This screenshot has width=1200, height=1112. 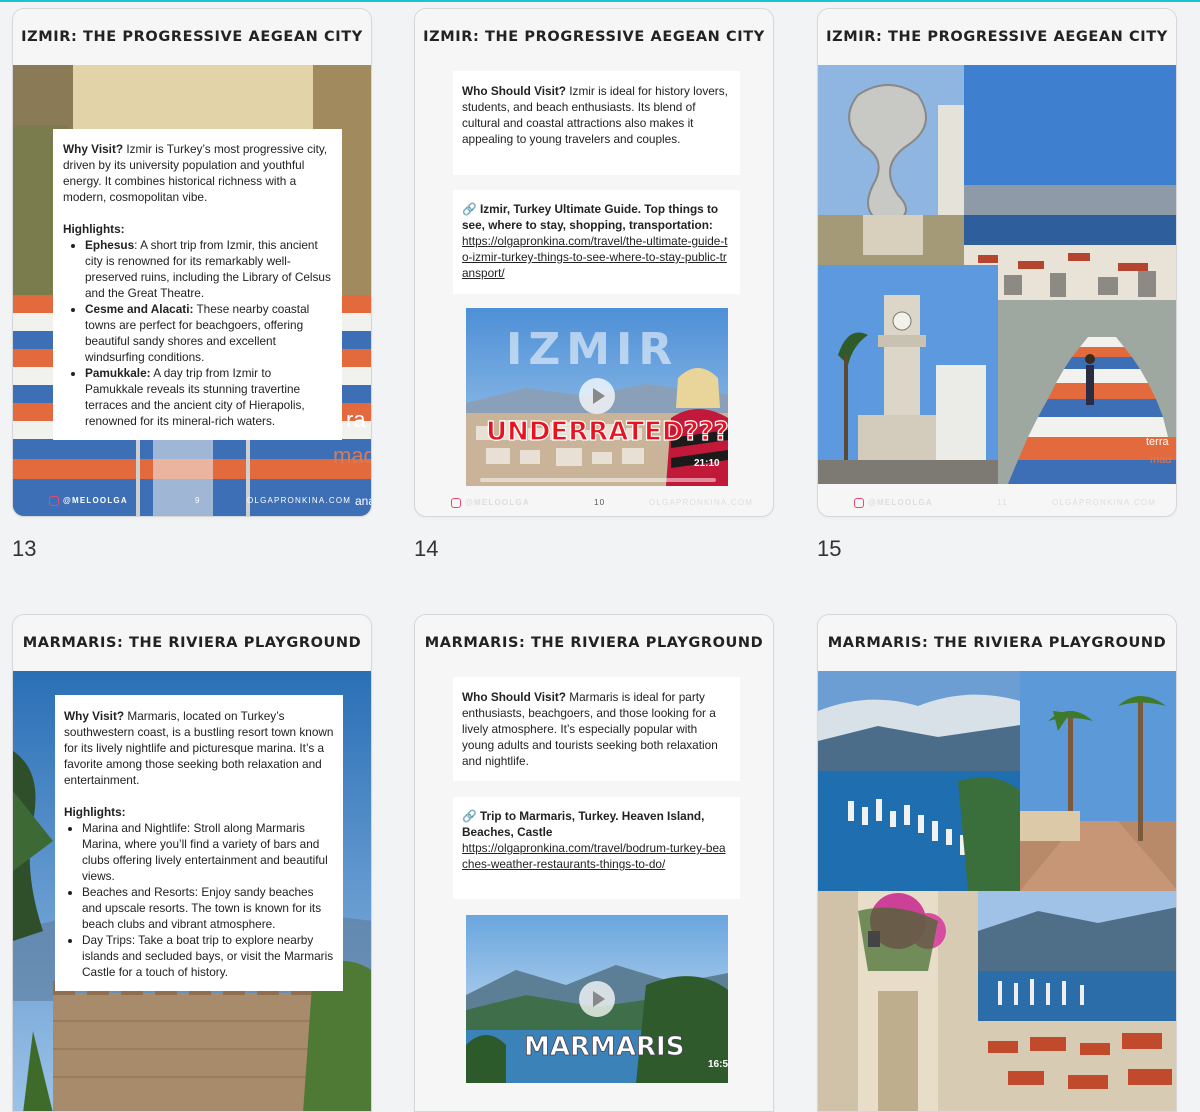 I want to click on video-progress-bar, so click(x=598, y=480).